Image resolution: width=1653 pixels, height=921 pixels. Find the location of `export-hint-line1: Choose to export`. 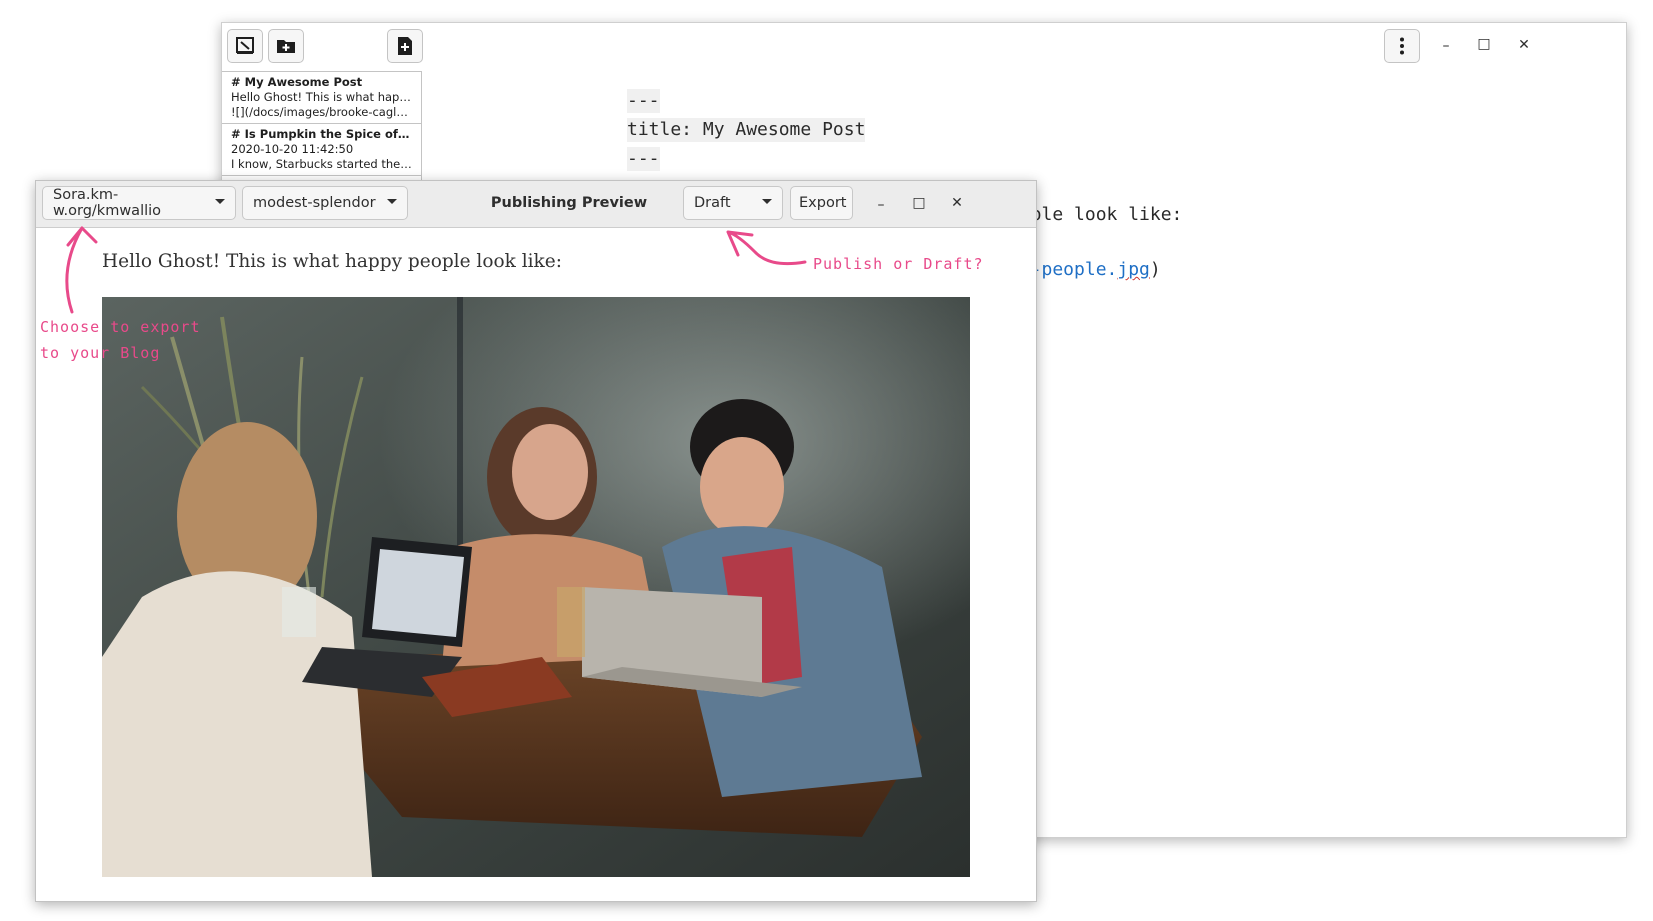

export-hint-line1: Choose to export is located at coordinates (120, 327).